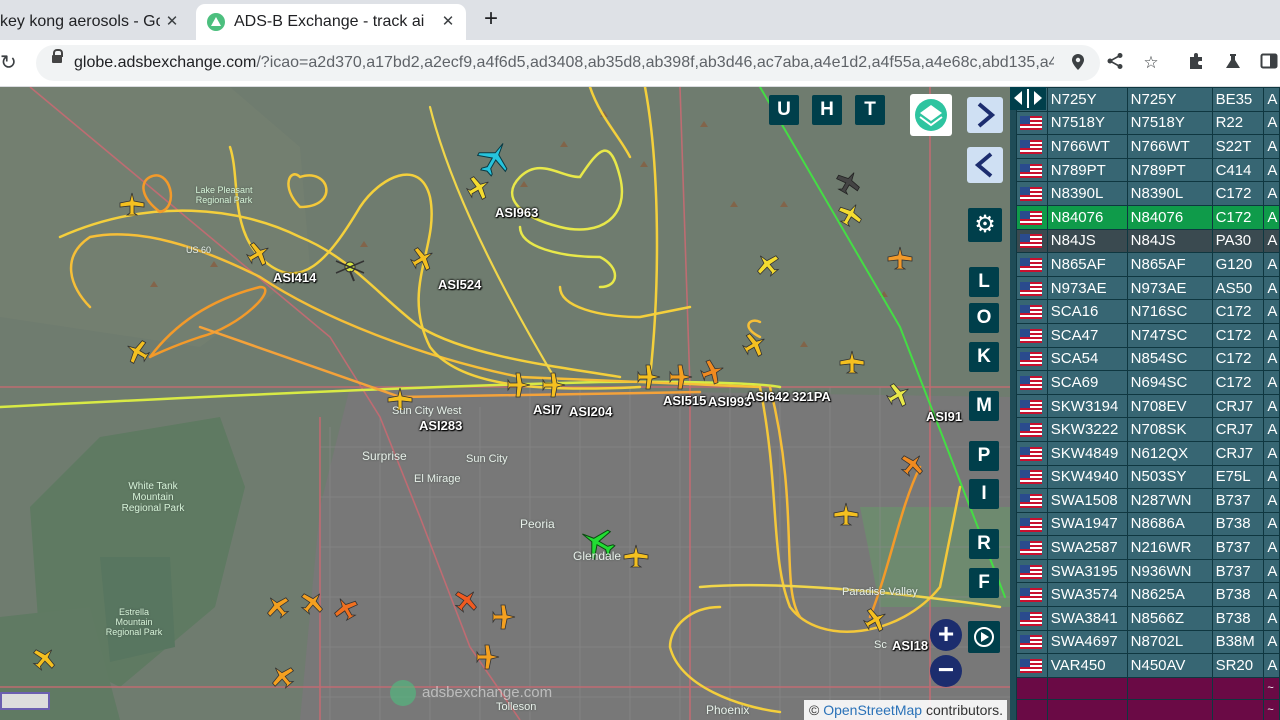 This screenshot has width=1280, height=720. Describe the element at coordinates (80, 21) in the screenshot. I see `tab-label: key kong aerosols - Go` at that location.